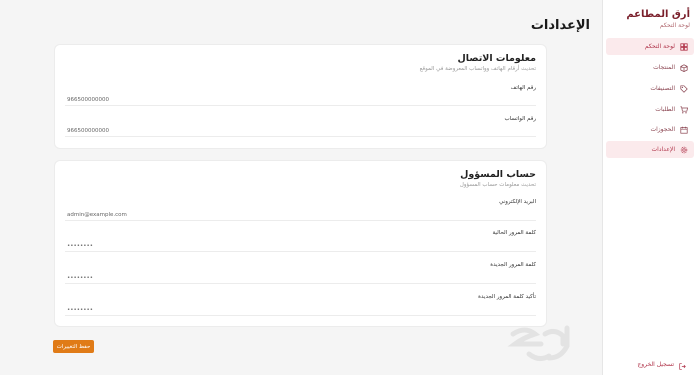 This screenshot has width=700, height=375. I want to click on brand-subtitle: لوحة التحكم, so click(674, 25).